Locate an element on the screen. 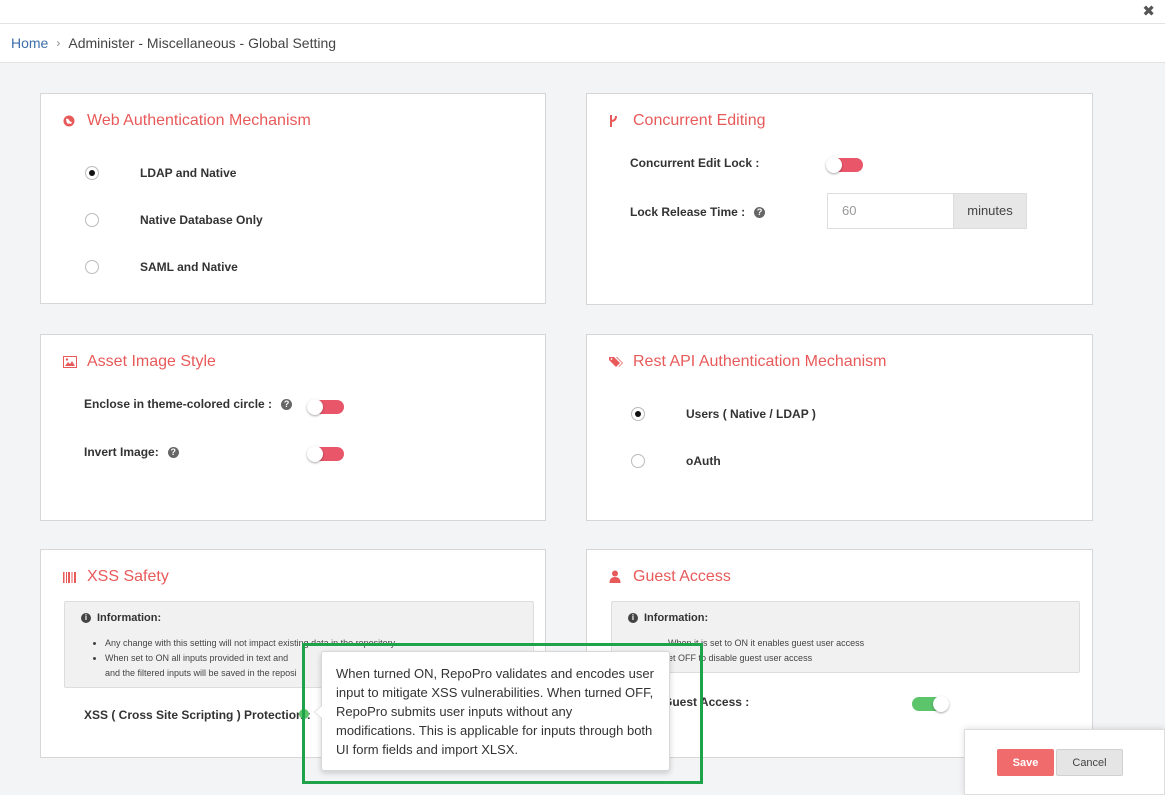  radio-ldap-native: LDAP and Native is located at coordinates (160, 173).